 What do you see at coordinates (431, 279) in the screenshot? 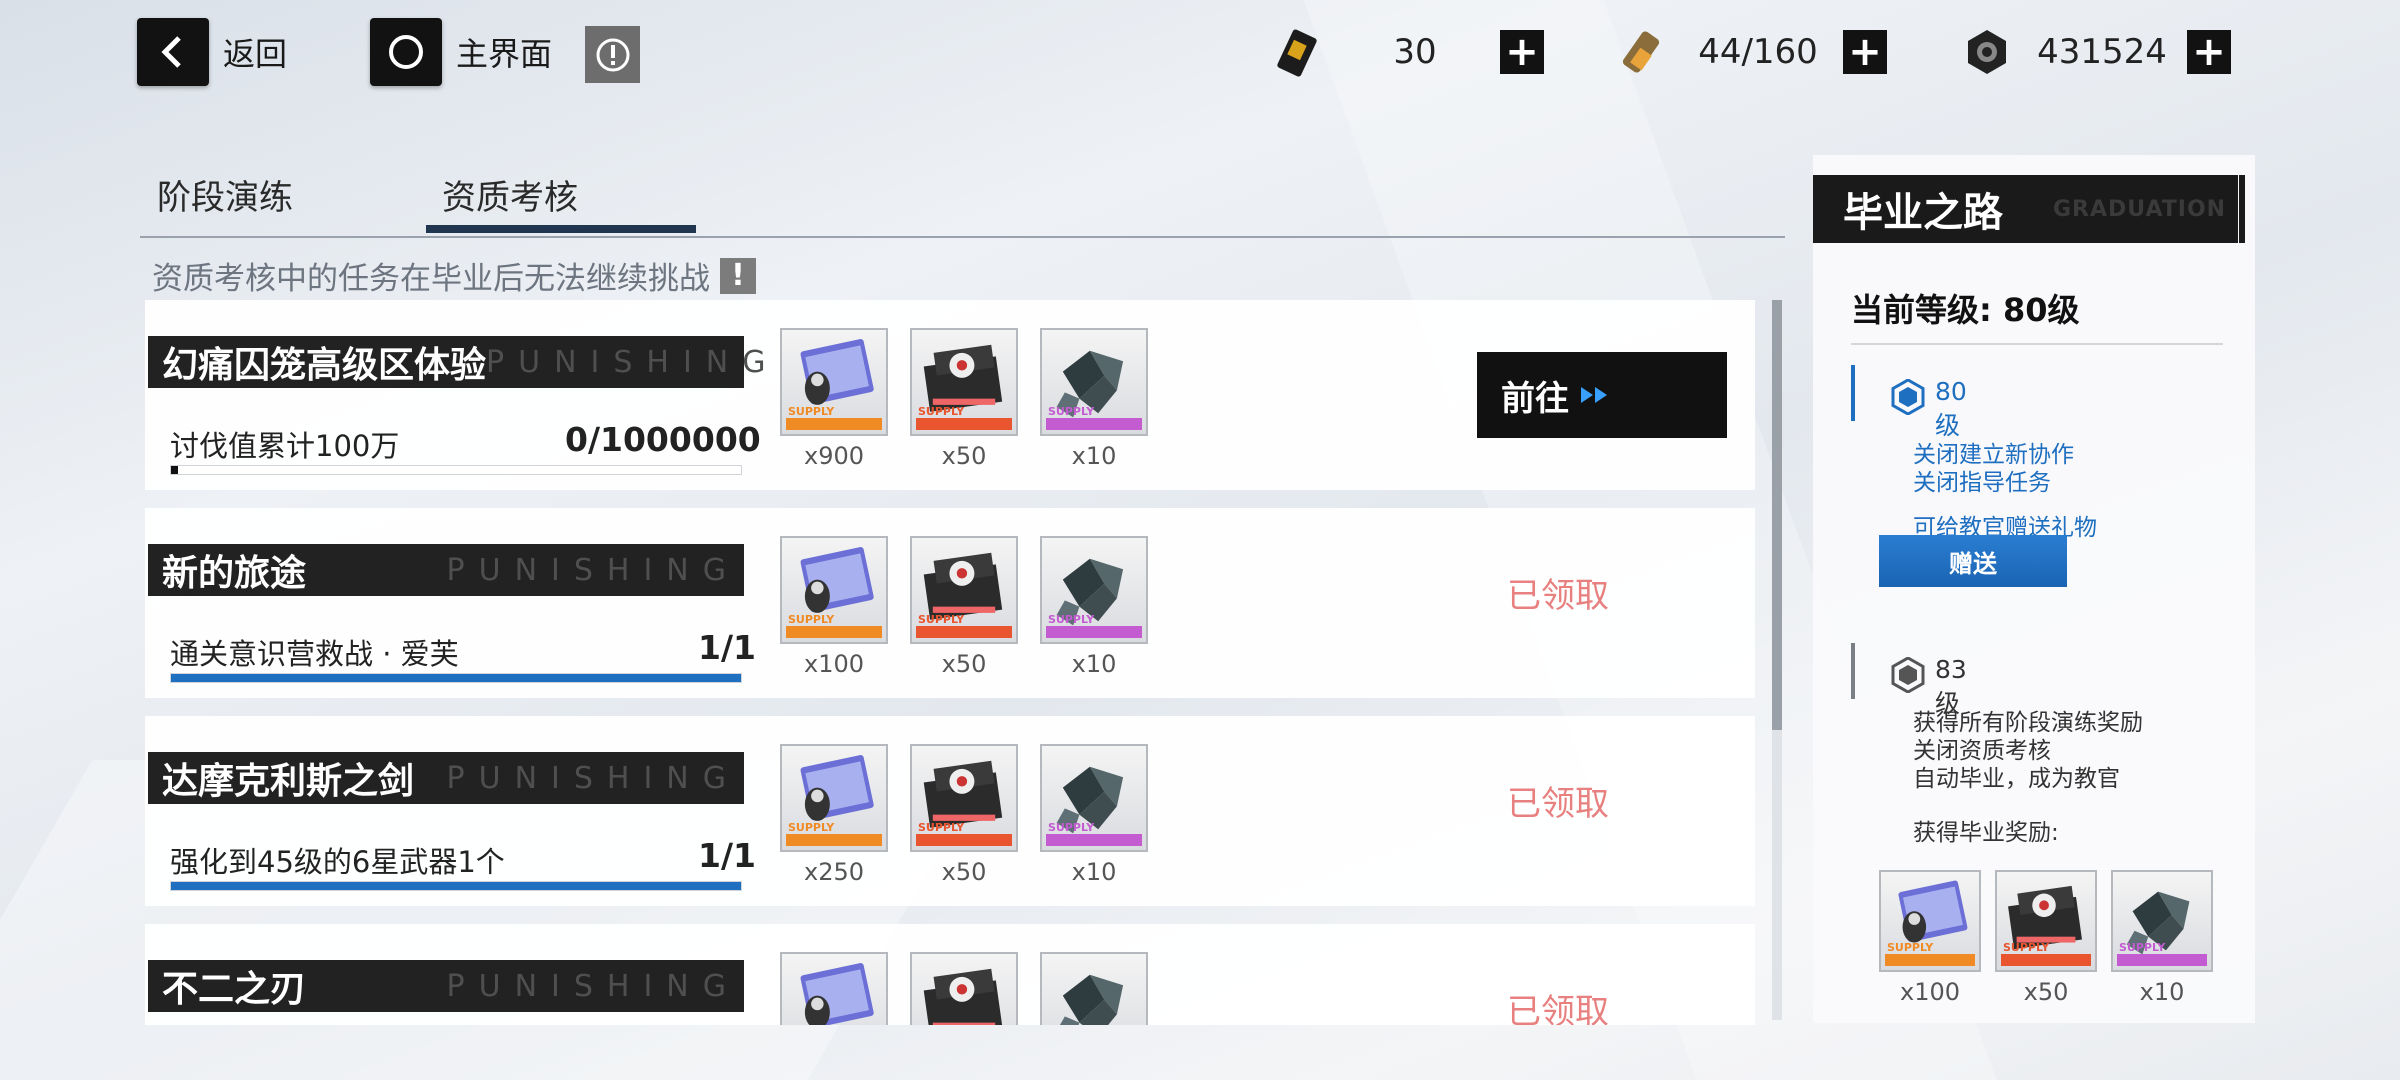
I see `notice-label: 资质考核中的任务在毕业后无法继续挑战` at bounding box center [431, 279].